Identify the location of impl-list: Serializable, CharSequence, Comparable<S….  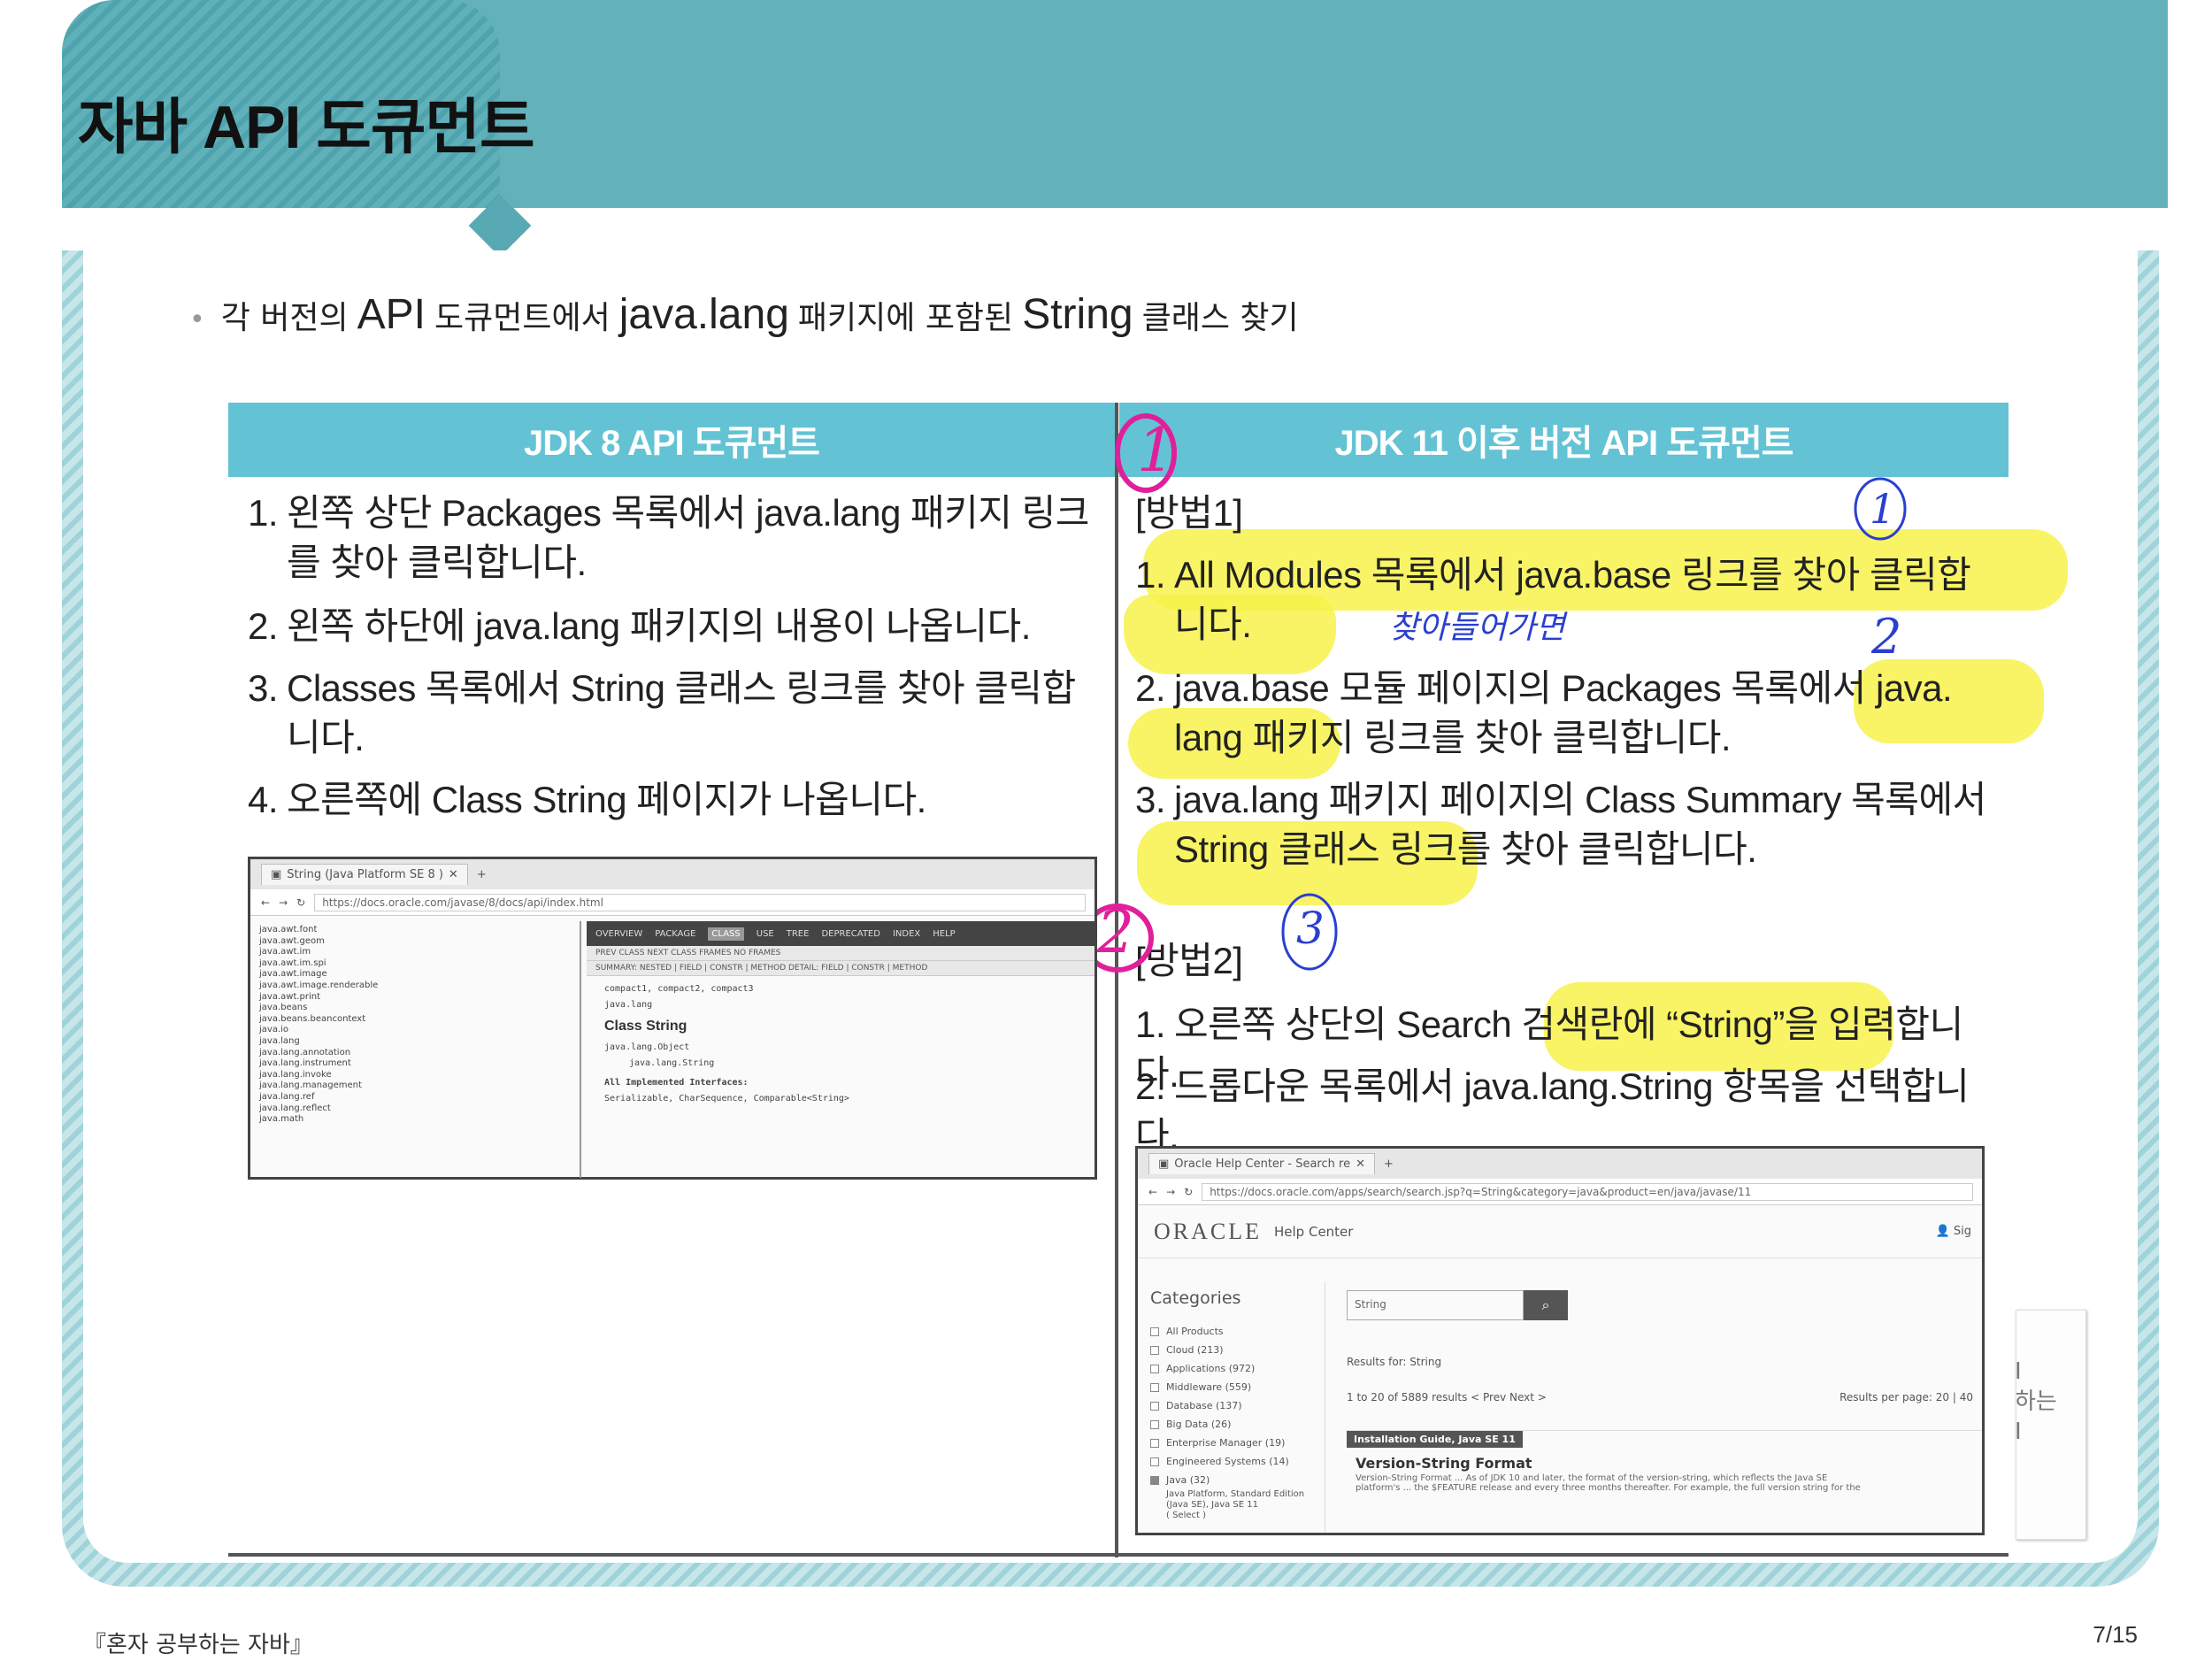
(841, 1099).